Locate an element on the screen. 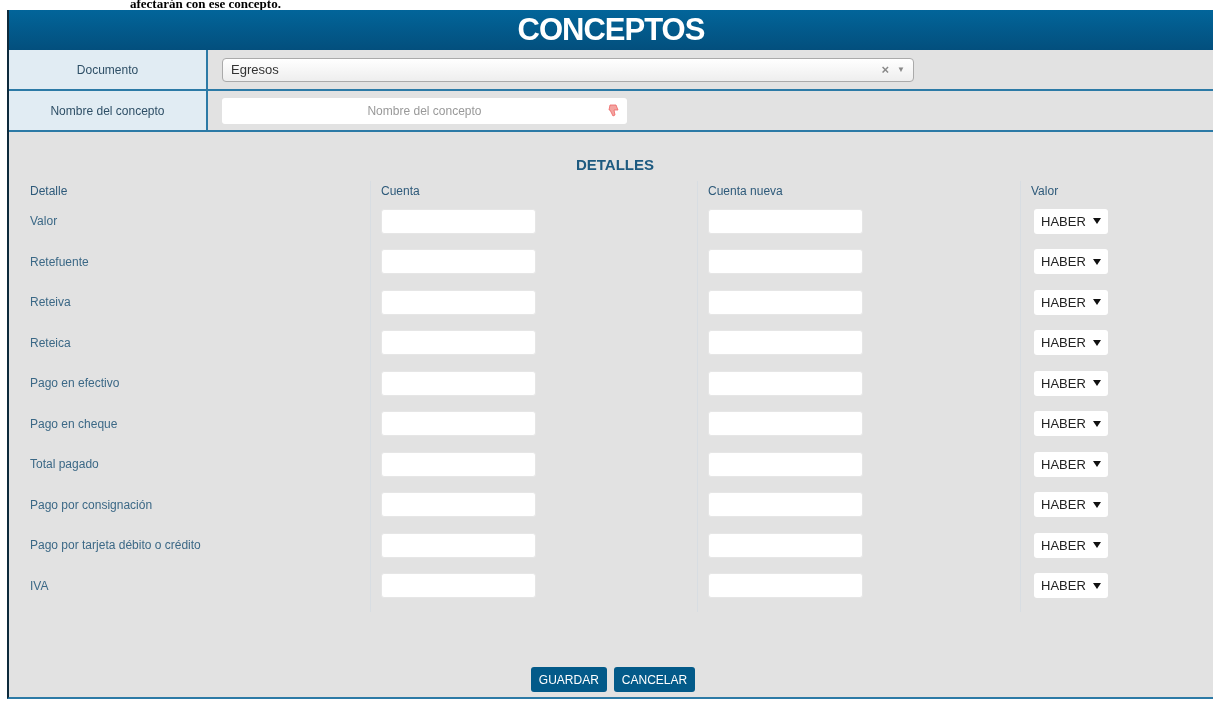  row-label: Valor is located at coordinates (44, 221).